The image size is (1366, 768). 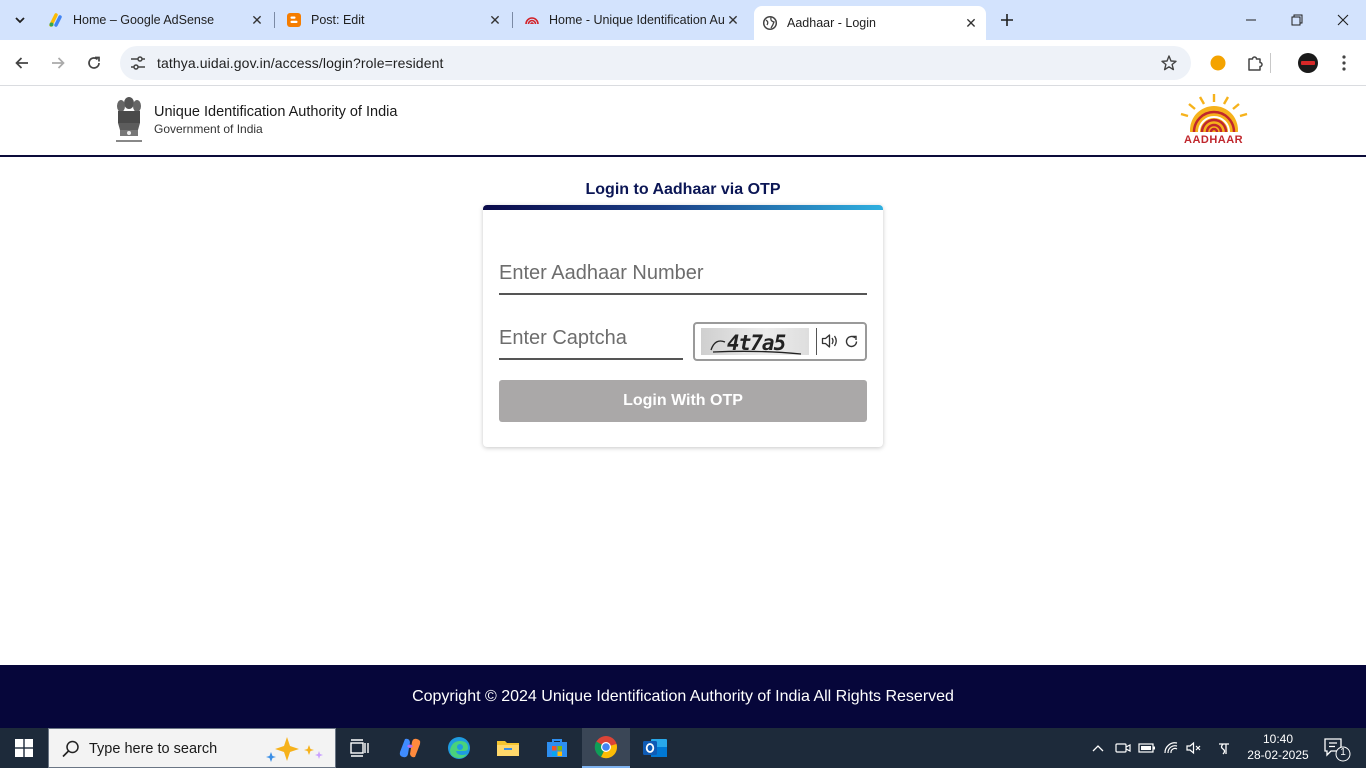 I want to click on speaker-icon, so click(x=829, y=341).